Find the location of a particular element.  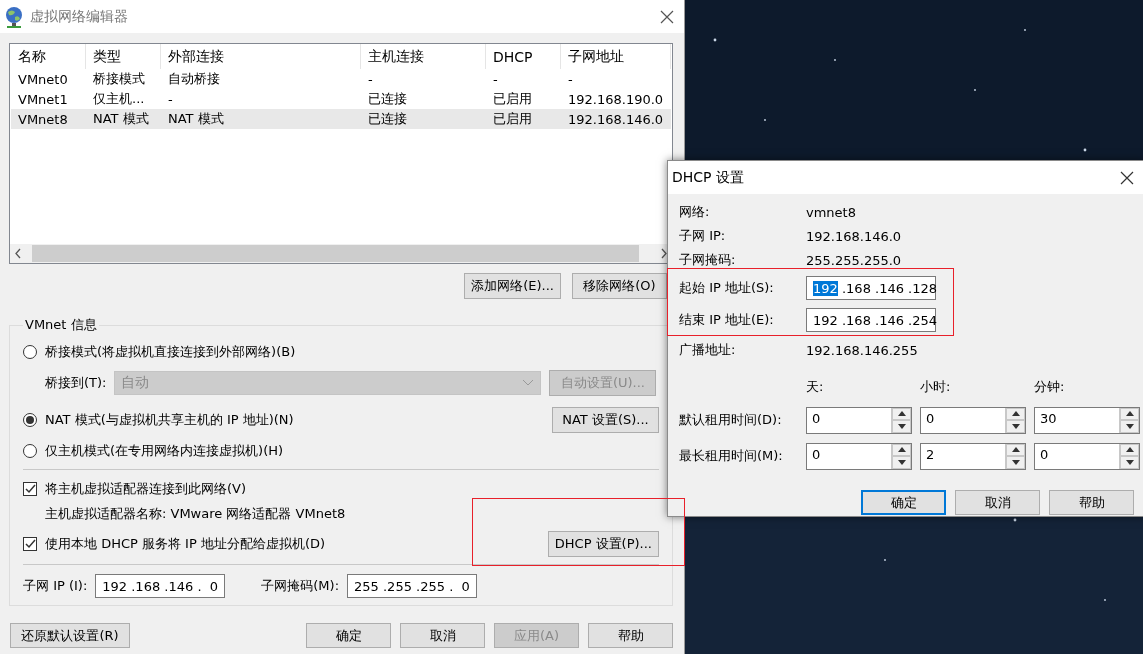

column-header: 子网地址 is located at coordinates (616, 56).